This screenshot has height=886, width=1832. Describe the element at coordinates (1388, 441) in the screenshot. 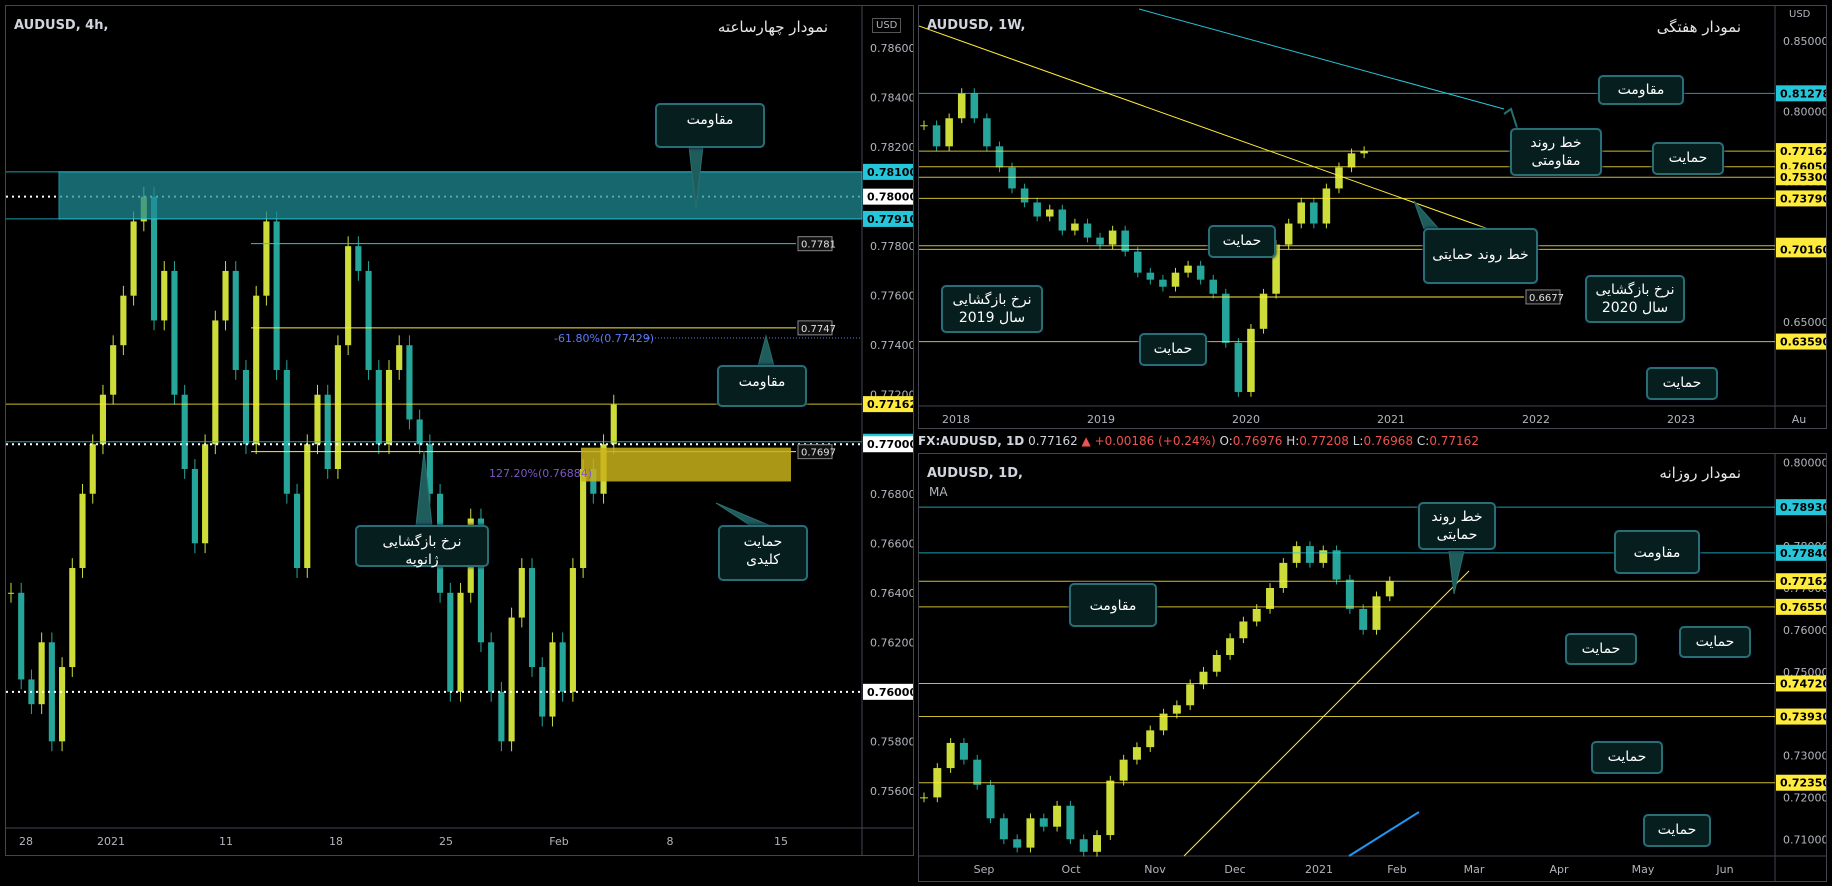

I see `ohlc-low: 0.76968` at that location.